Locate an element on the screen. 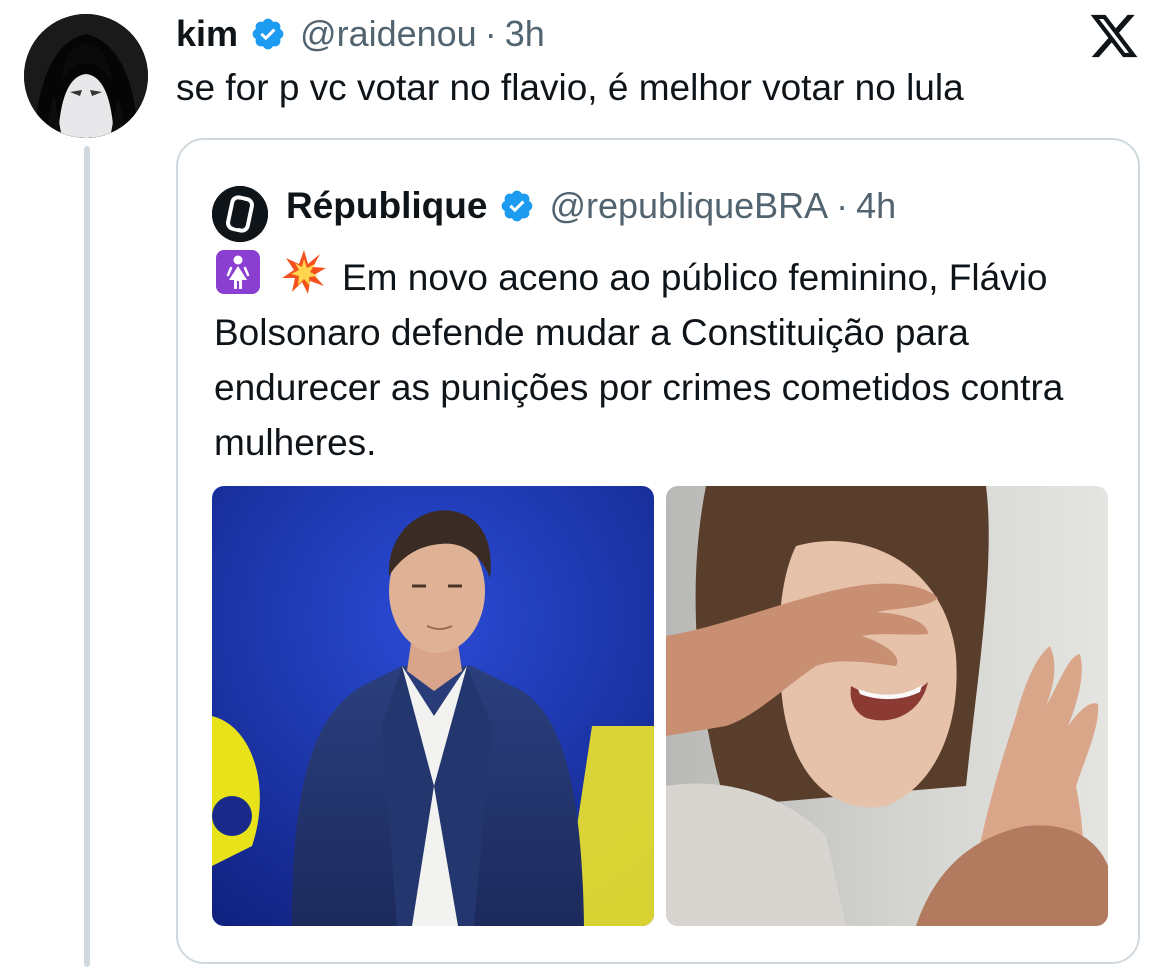  tweet-header: kim @raidenou · 3h is located at coordinates (360, 34).